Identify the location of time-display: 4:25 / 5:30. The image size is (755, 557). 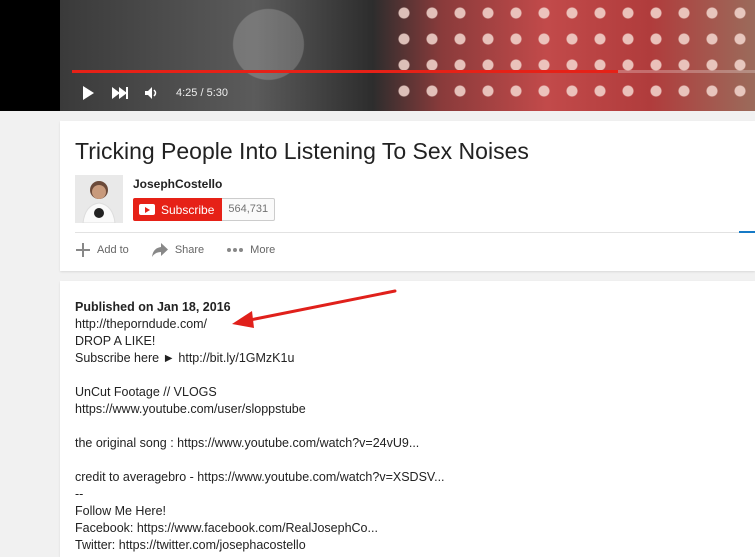
(202, 93).